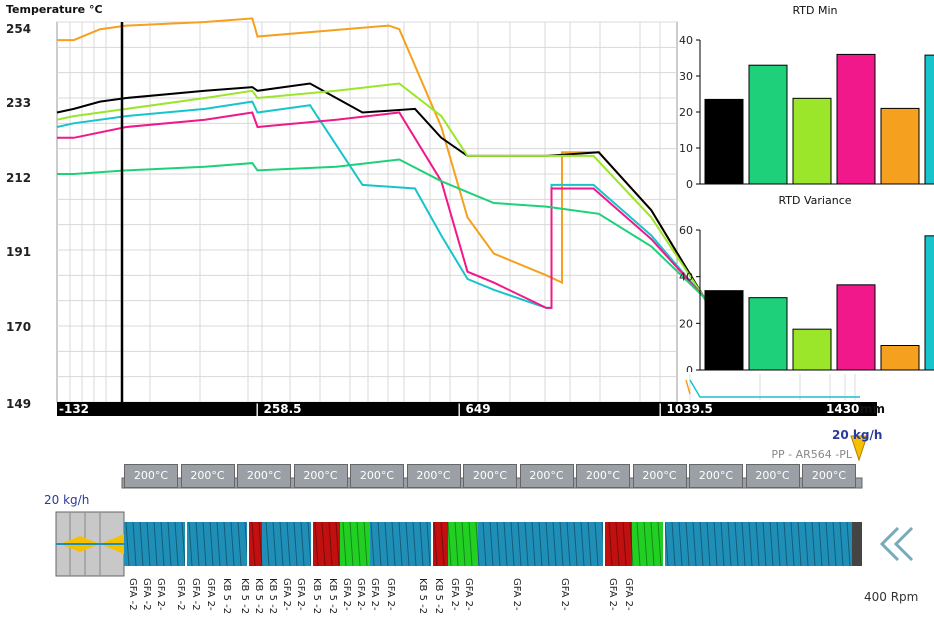 The image size is (934, 620). Describe the element at coordinates (278, 409) in the screenshot. I see `x-tick-label: | 258.5` at that location.